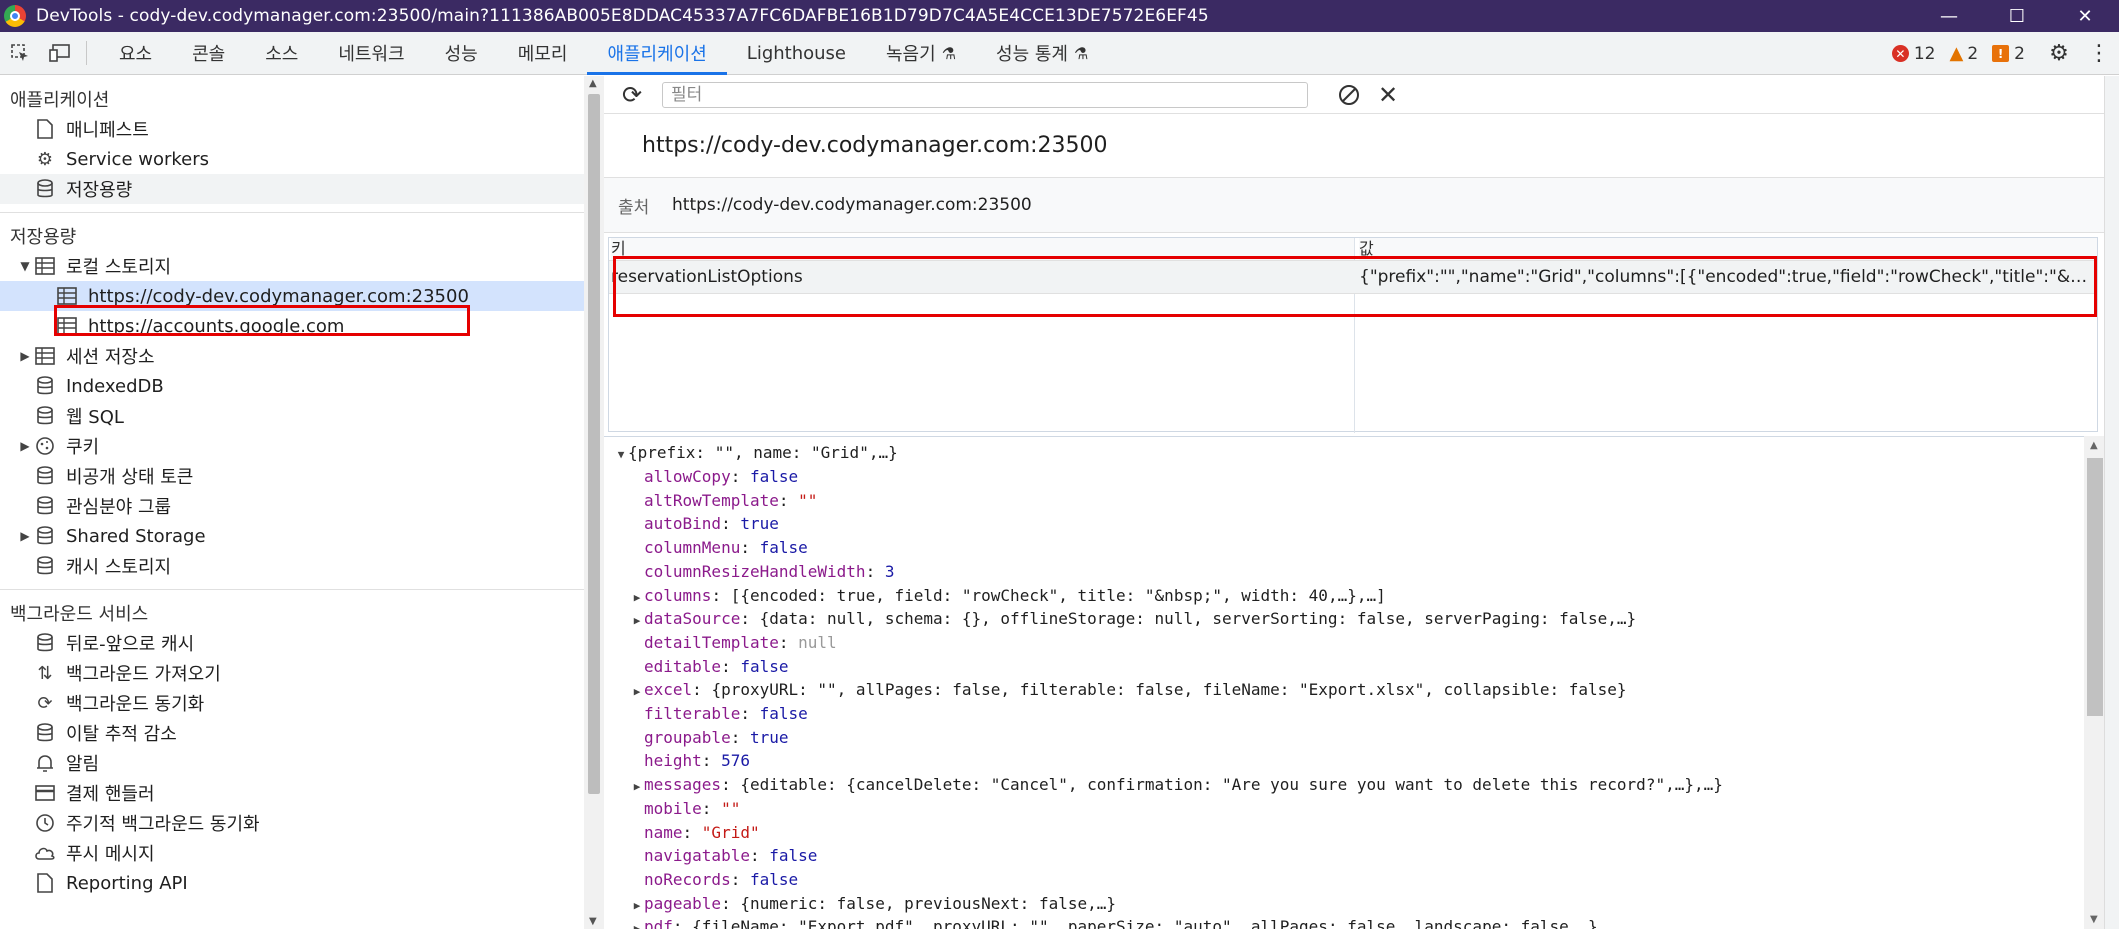 Image resolution: width=2119 pixels, height=929 pixels. What do you see at coordinates (1349, 95) in the screenshot?
I see `clear-all-icon` at bounding box center [1349, 95].